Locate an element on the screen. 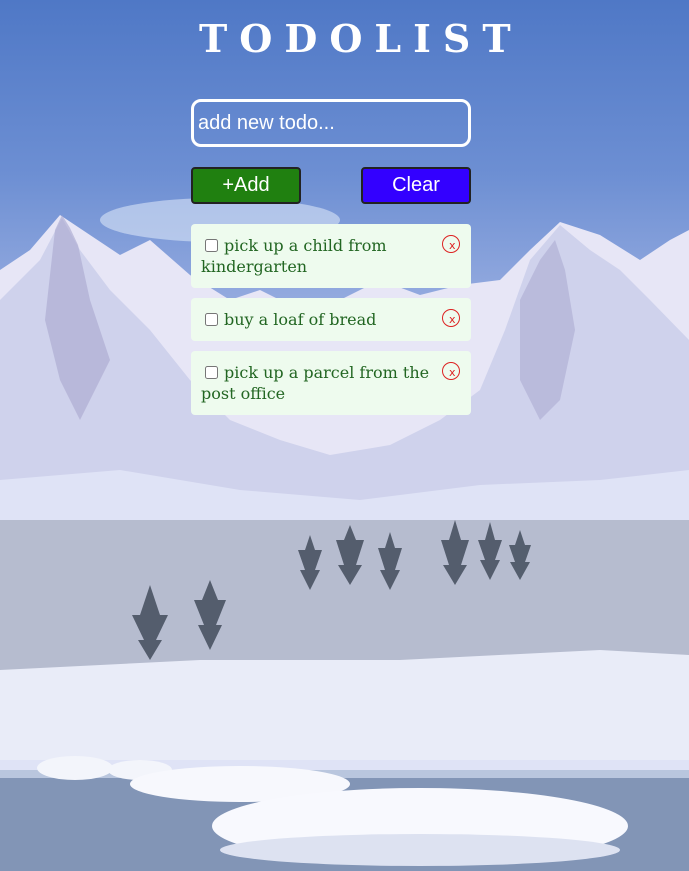 The width and height of the screenshot is (689, 871). add-button: +Add is located at coordinates (246, 185).